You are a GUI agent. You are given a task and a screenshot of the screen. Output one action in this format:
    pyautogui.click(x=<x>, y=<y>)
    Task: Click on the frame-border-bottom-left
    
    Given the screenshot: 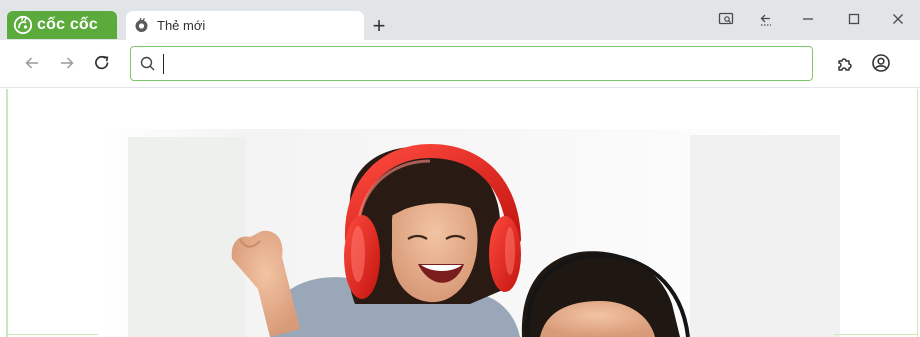 What is the action you would take?
    pyautogui.click(x=52, y=334)
    